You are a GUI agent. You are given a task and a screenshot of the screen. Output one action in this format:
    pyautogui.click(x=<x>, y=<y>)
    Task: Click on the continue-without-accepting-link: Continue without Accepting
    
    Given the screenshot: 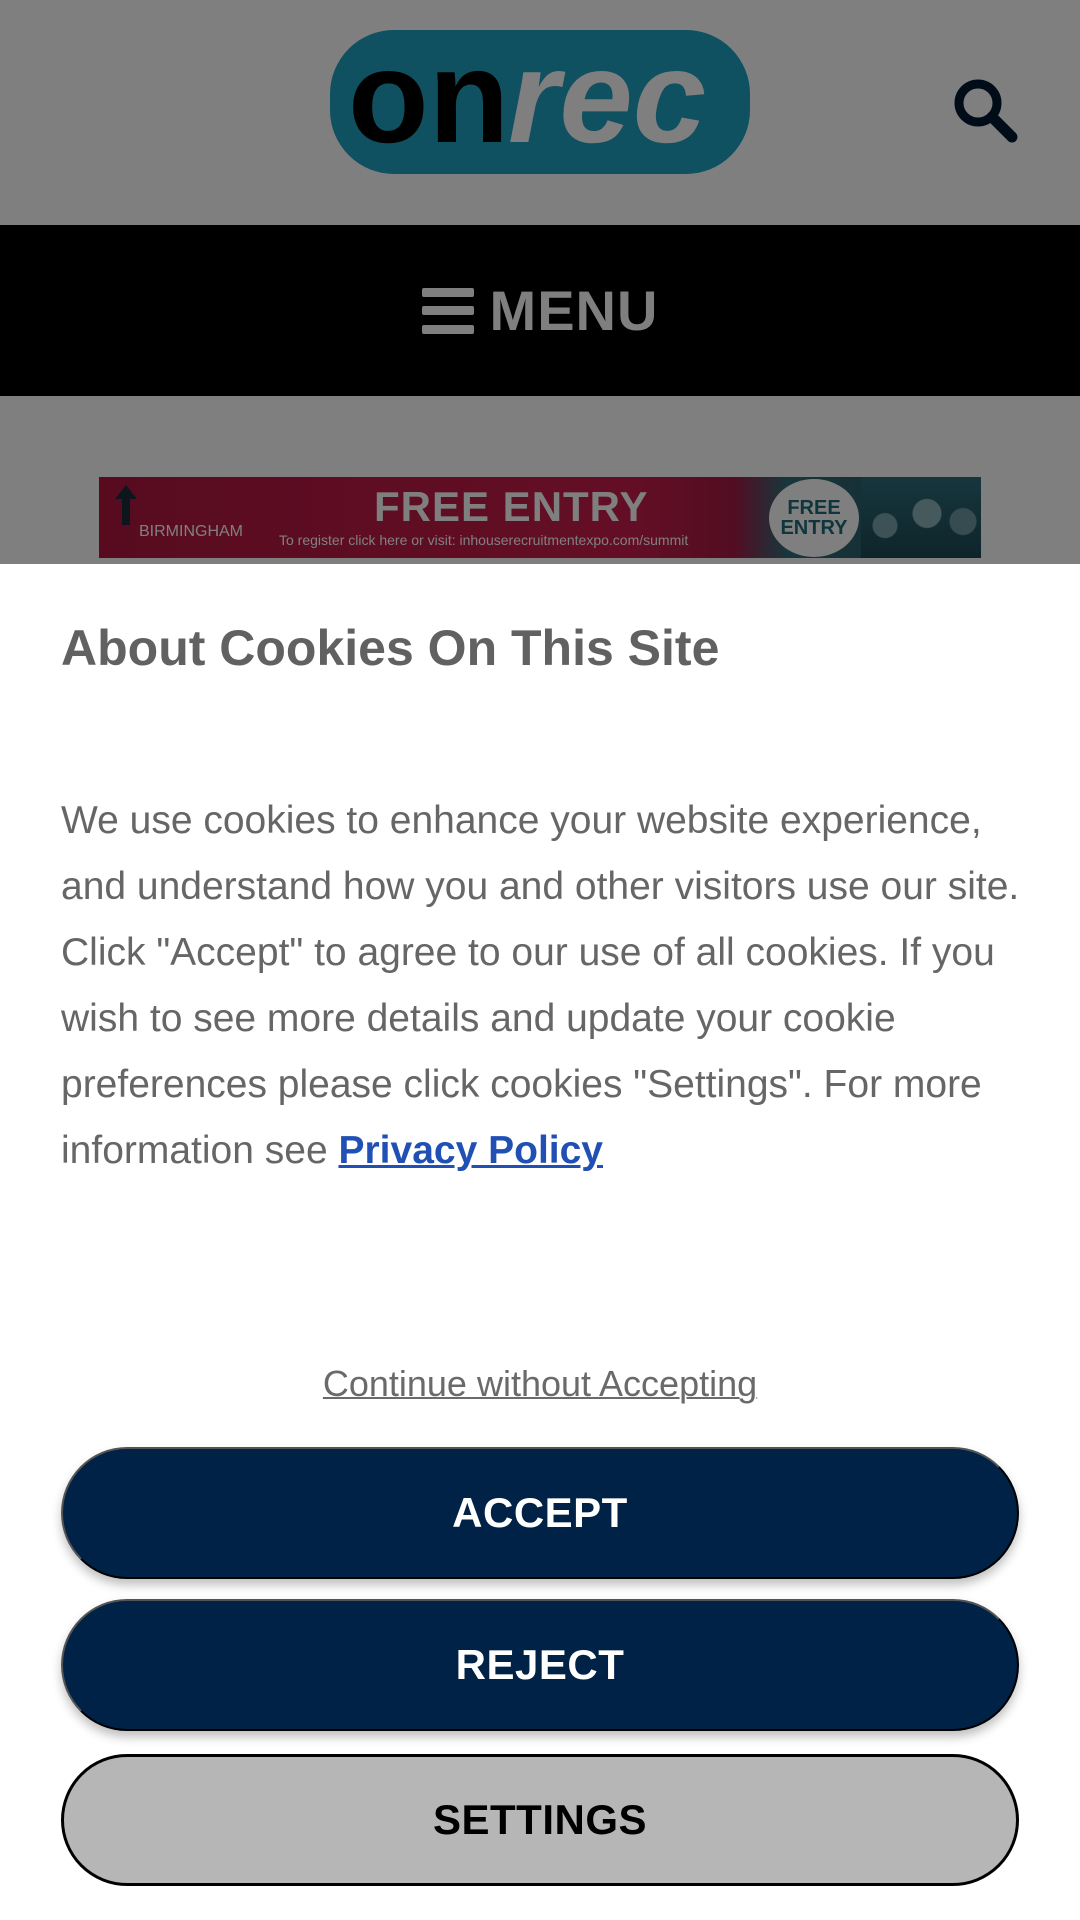 What is the action you would take?
    pyautogui.click(x=540, y=1384)
    